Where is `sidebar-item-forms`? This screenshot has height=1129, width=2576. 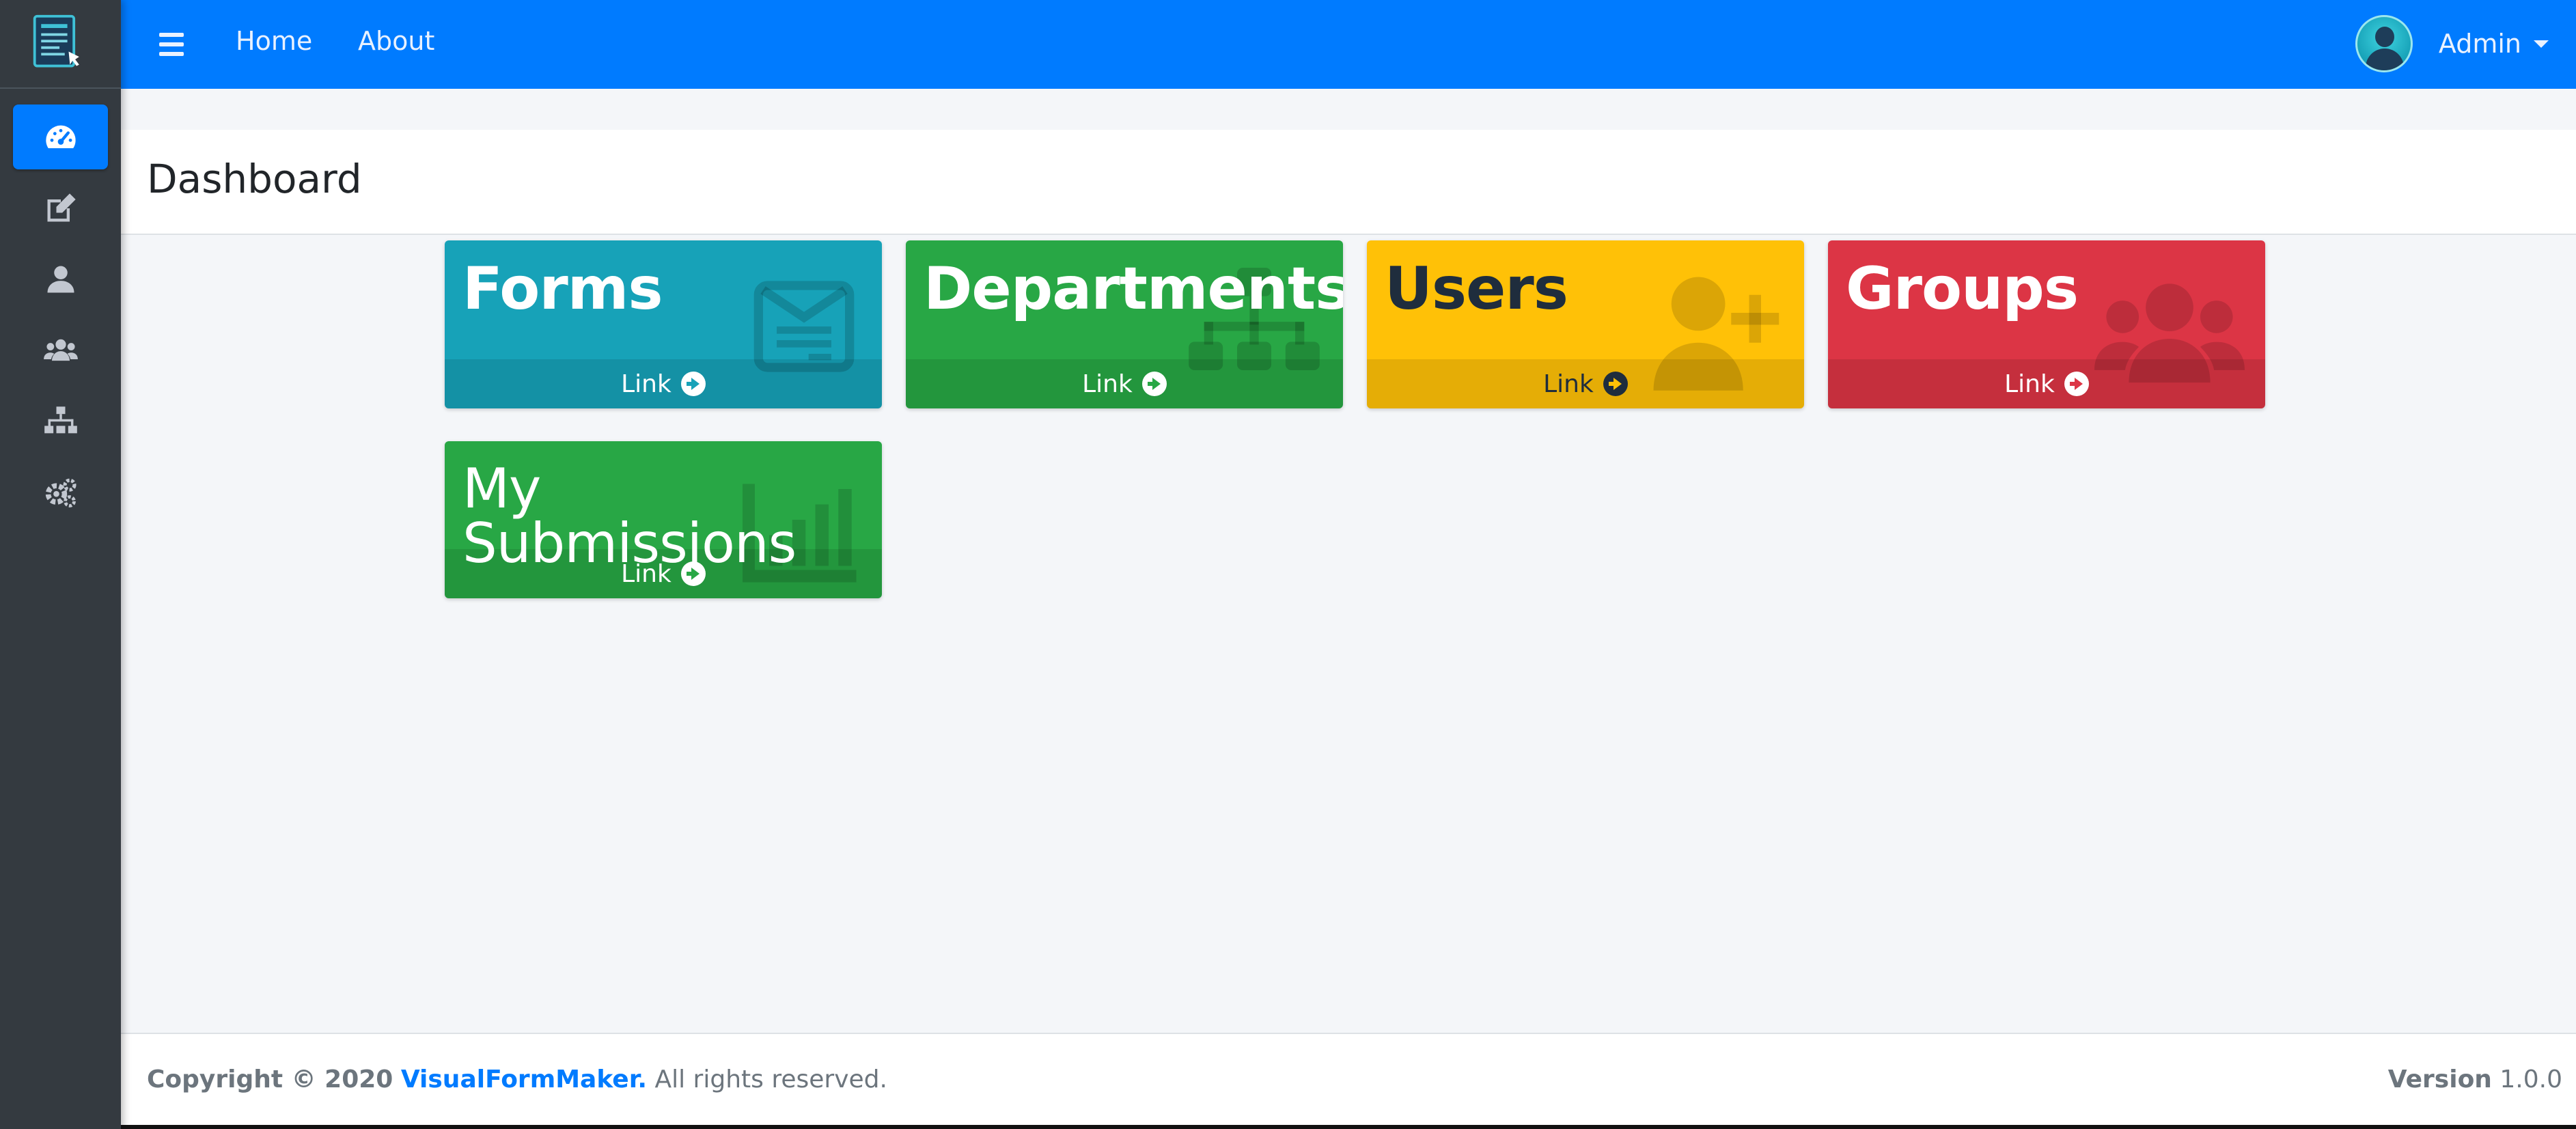
sidebar-item-forms is located at coordinates (61, 208).